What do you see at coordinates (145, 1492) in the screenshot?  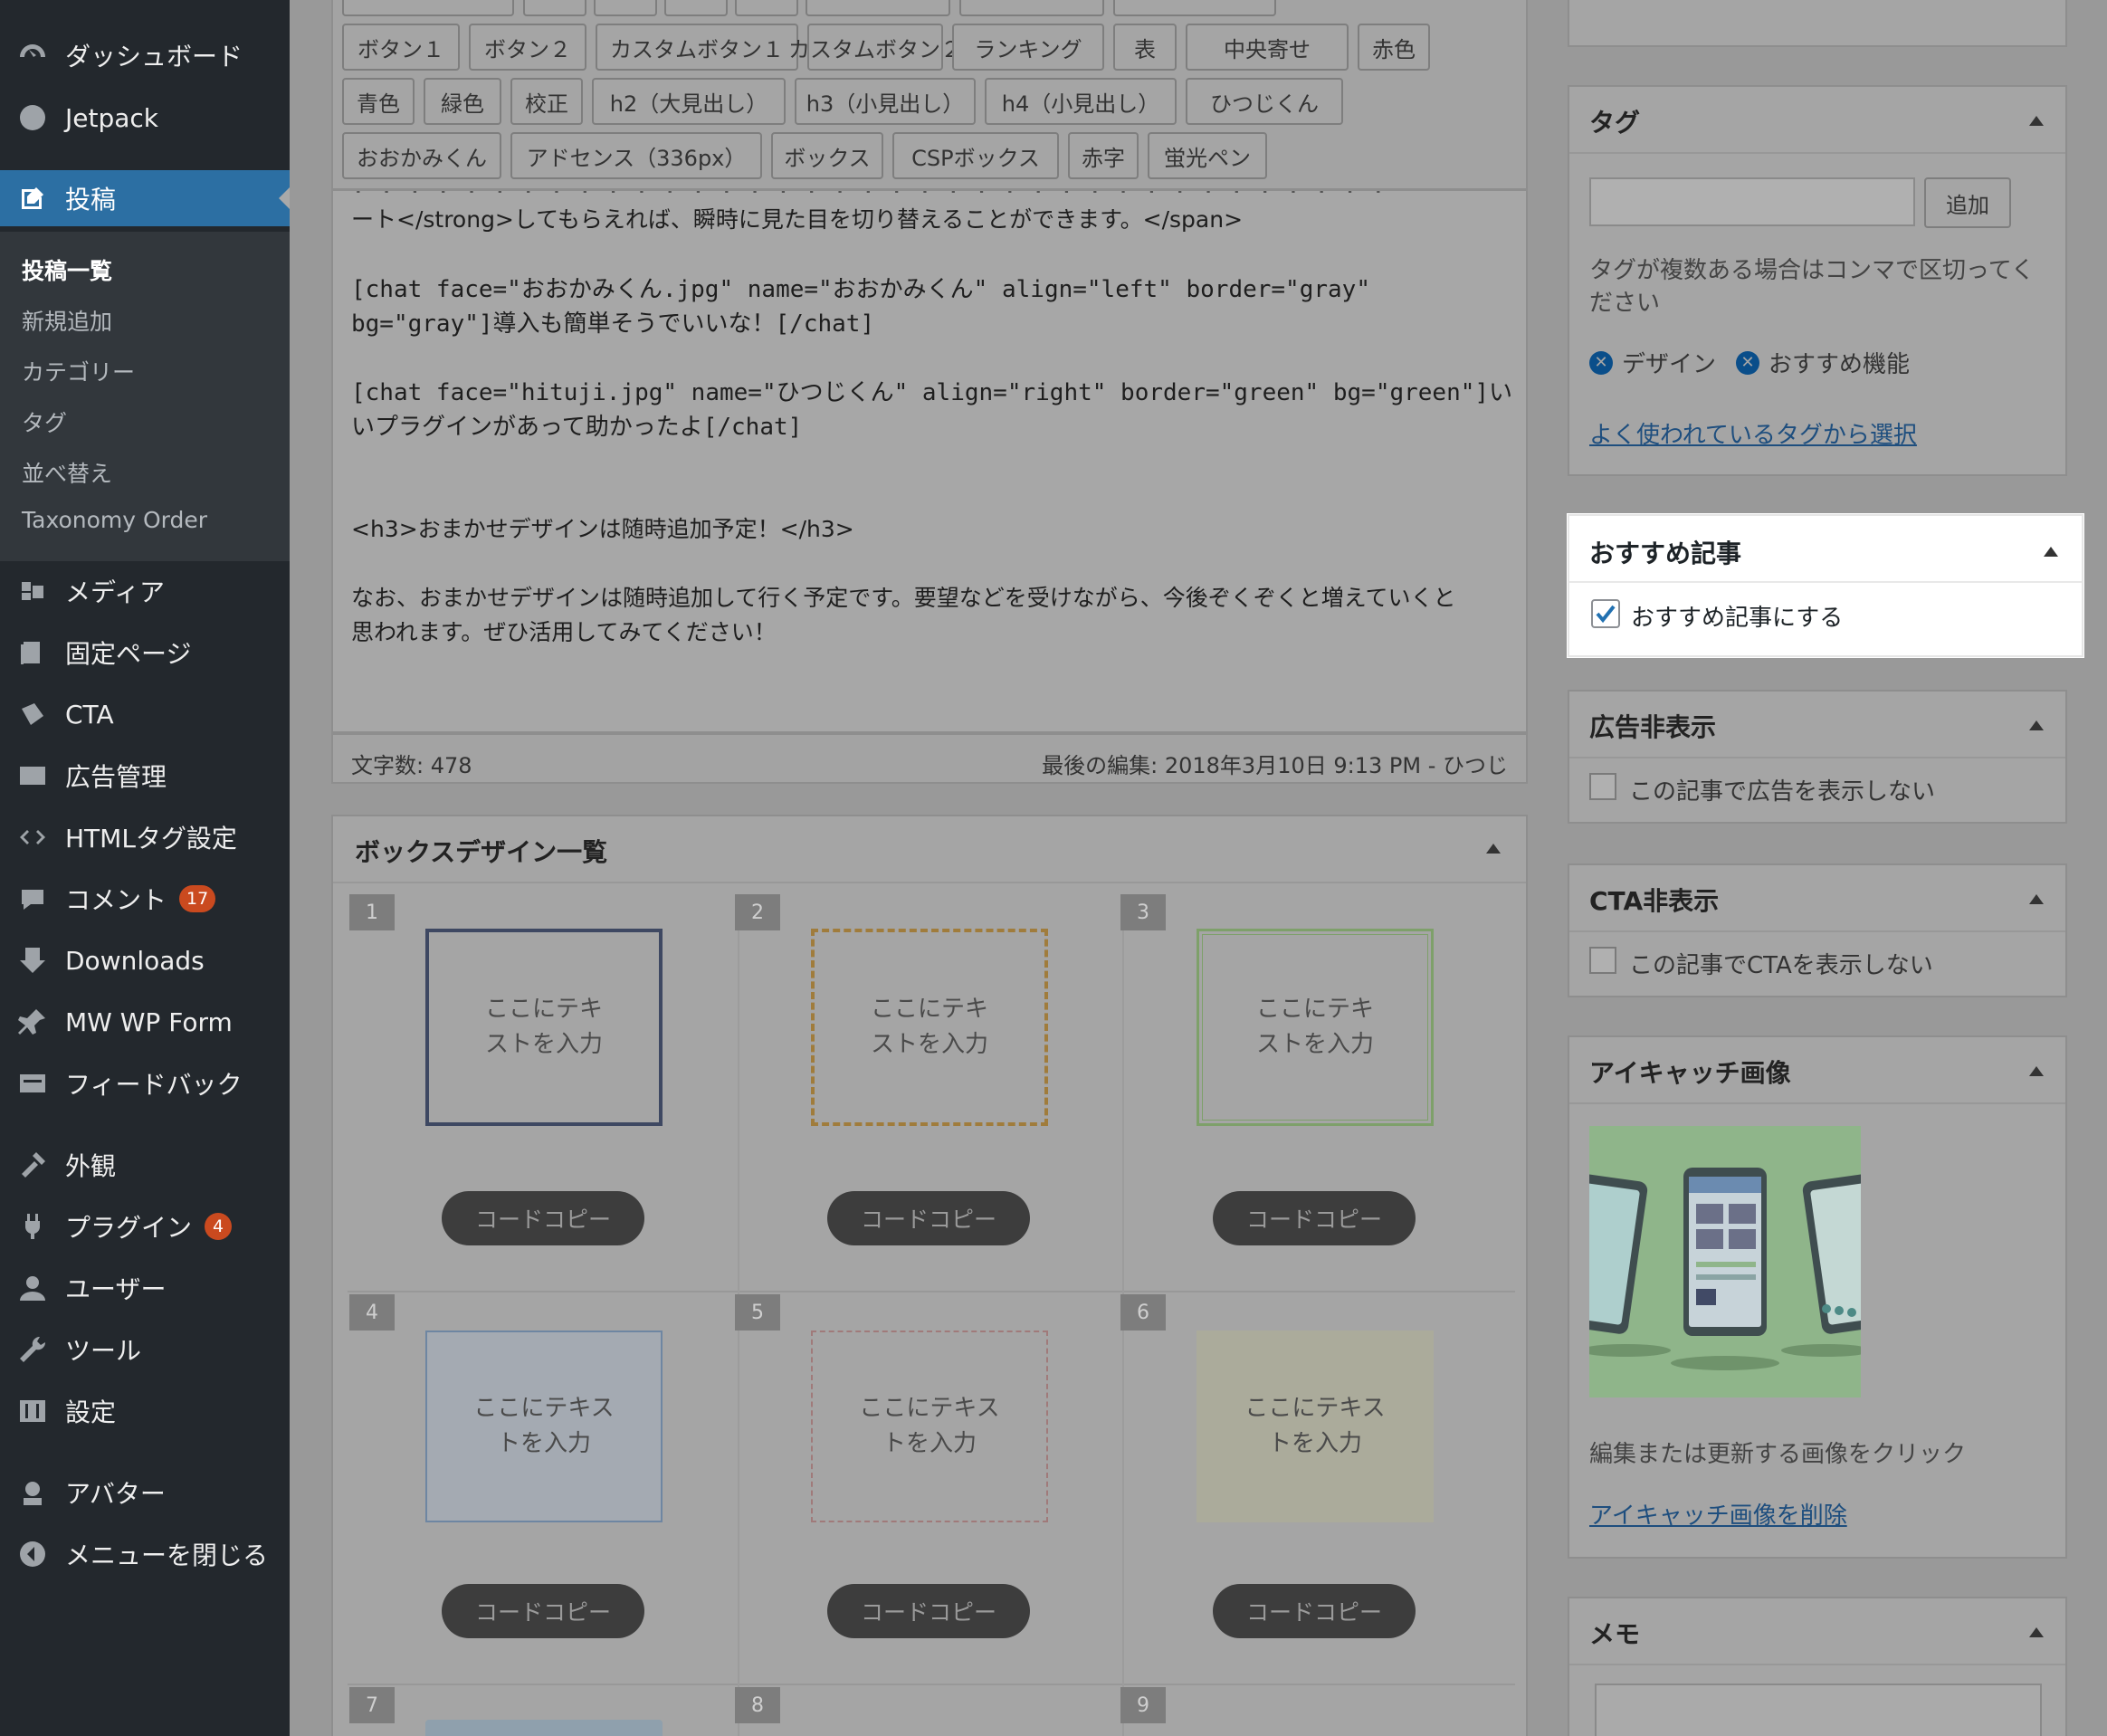 I see `menu-item-avatar: アバター` at bounding box center [145, 1492].